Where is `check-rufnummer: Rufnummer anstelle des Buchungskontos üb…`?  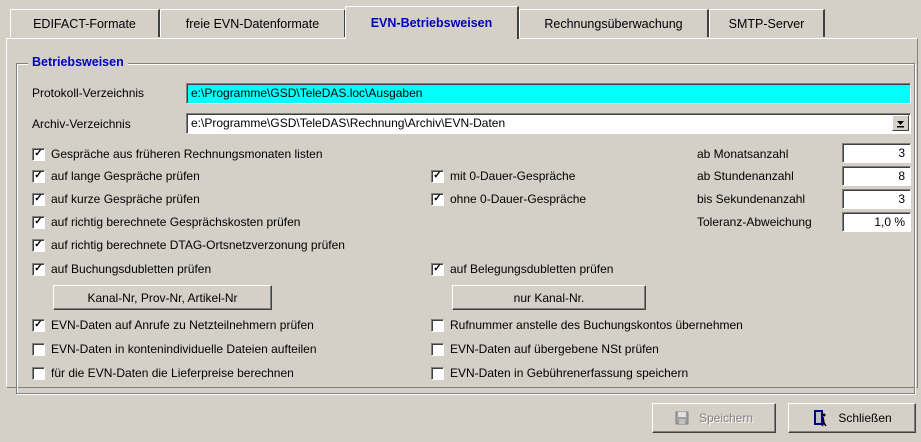 check-rufnummer: Rufnummer anstelle des Buchungskontos üb… is located at coordinates (587, 325).